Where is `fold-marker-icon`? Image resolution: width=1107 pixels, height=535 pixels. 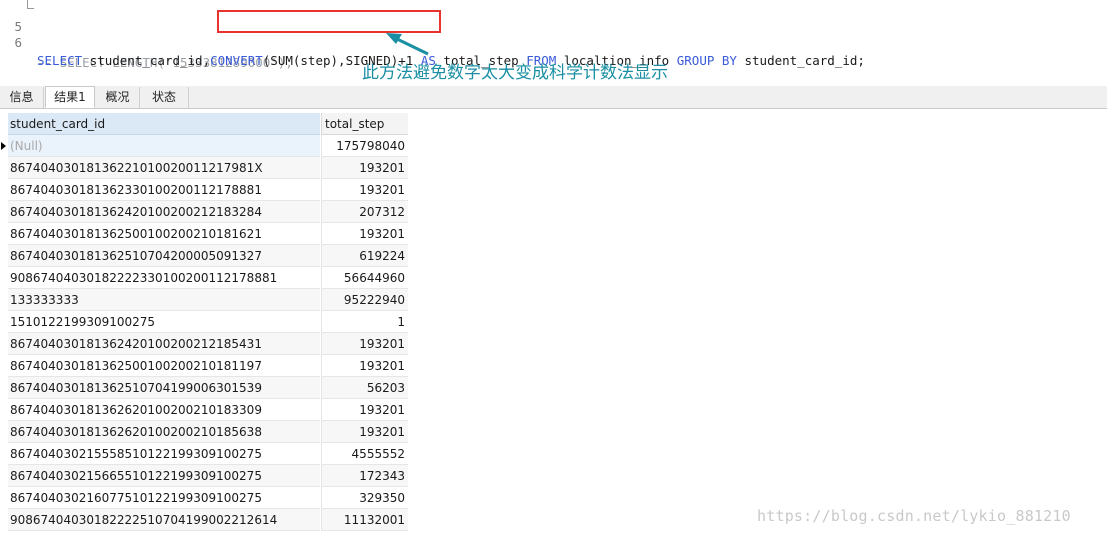 fold-marker-icon is located at coordinates (30, 4).